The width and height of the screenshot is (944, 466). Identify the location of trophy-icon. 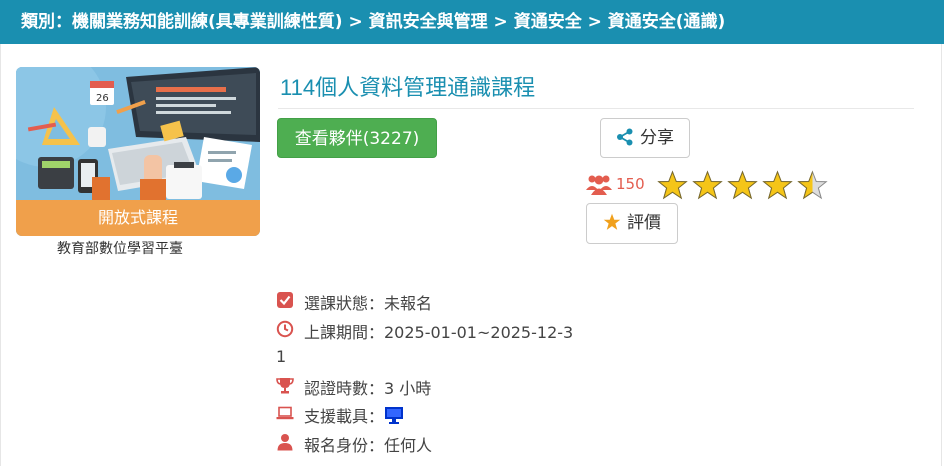
(285, 386).